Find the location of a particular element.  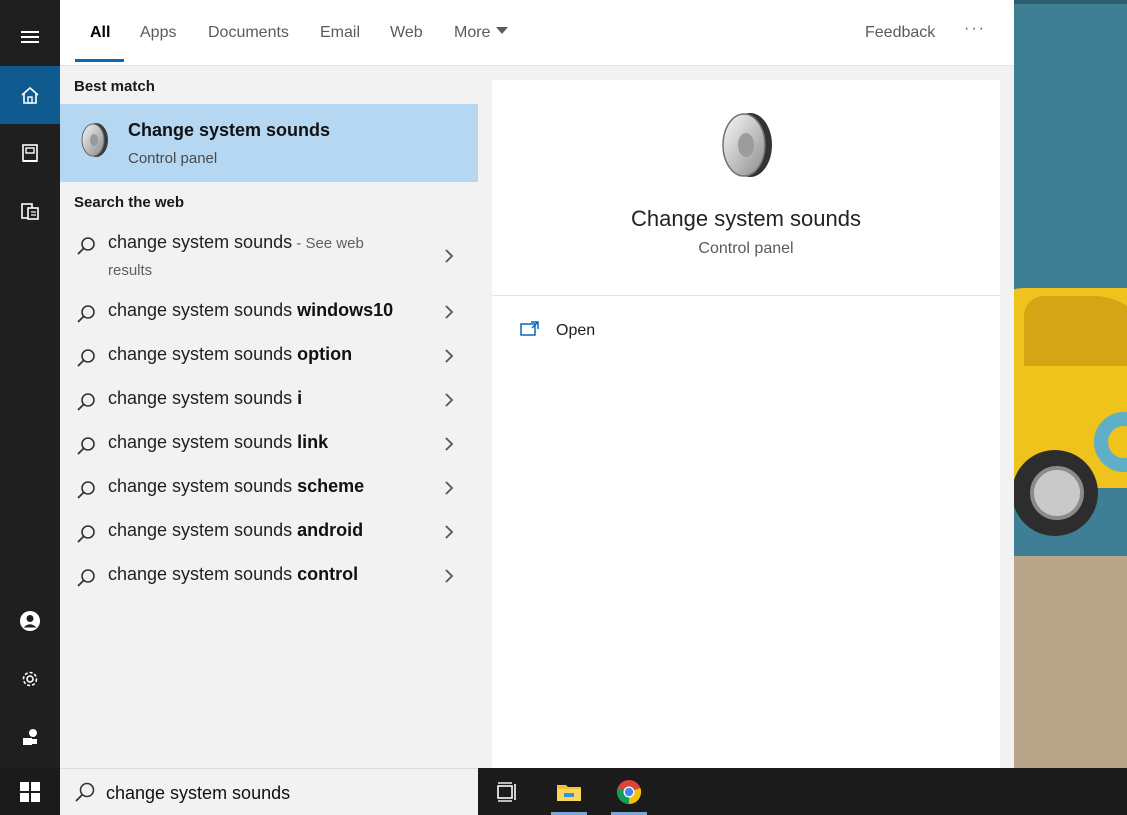

feedback-icon is located at coordinates (30, 737).